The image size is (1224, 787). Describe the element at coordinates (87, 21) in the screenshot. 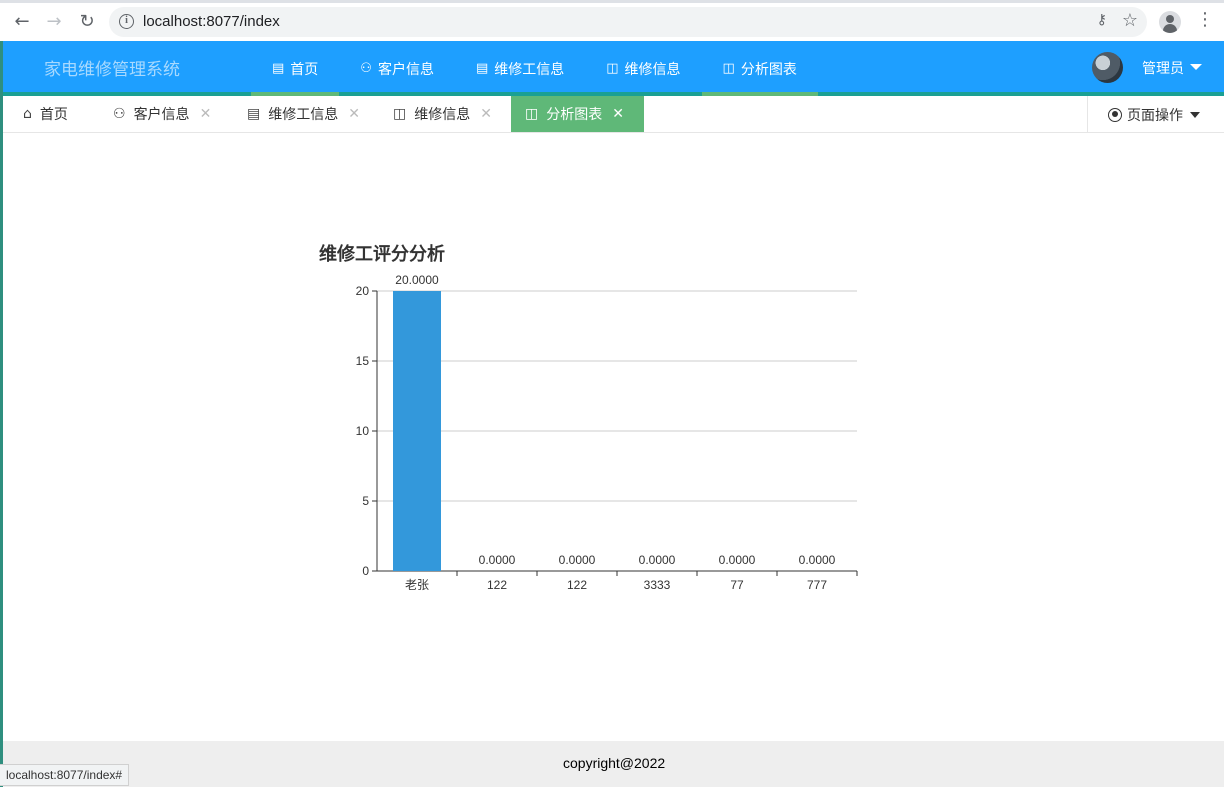

I see `reload-icon: ↻` at that location.